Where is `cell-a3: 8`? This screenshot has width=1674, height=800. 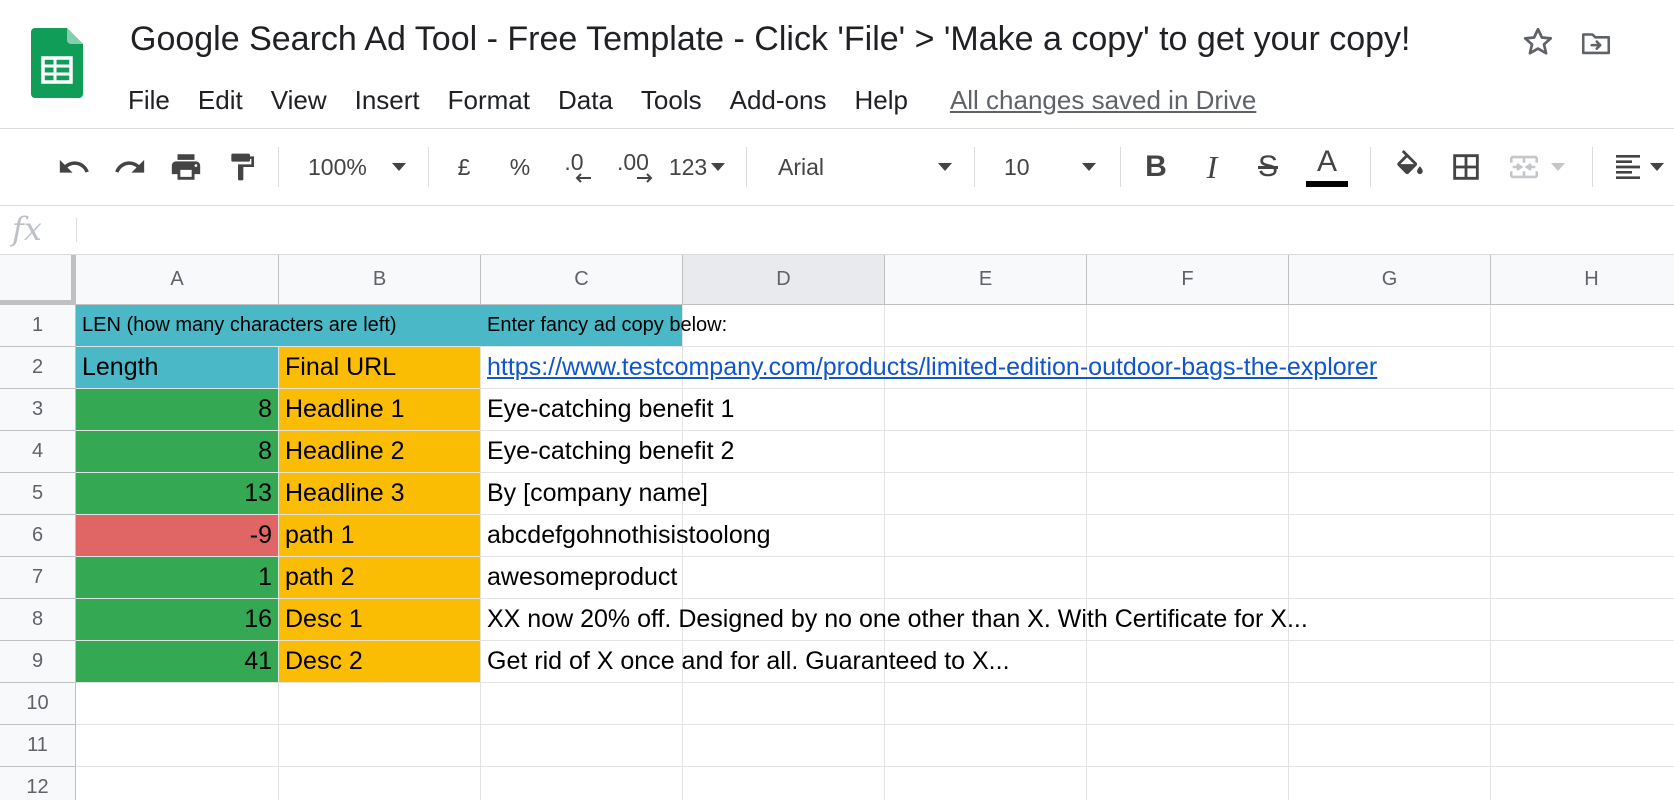
cell-a3: 8 is located at coordinates (177, 410).